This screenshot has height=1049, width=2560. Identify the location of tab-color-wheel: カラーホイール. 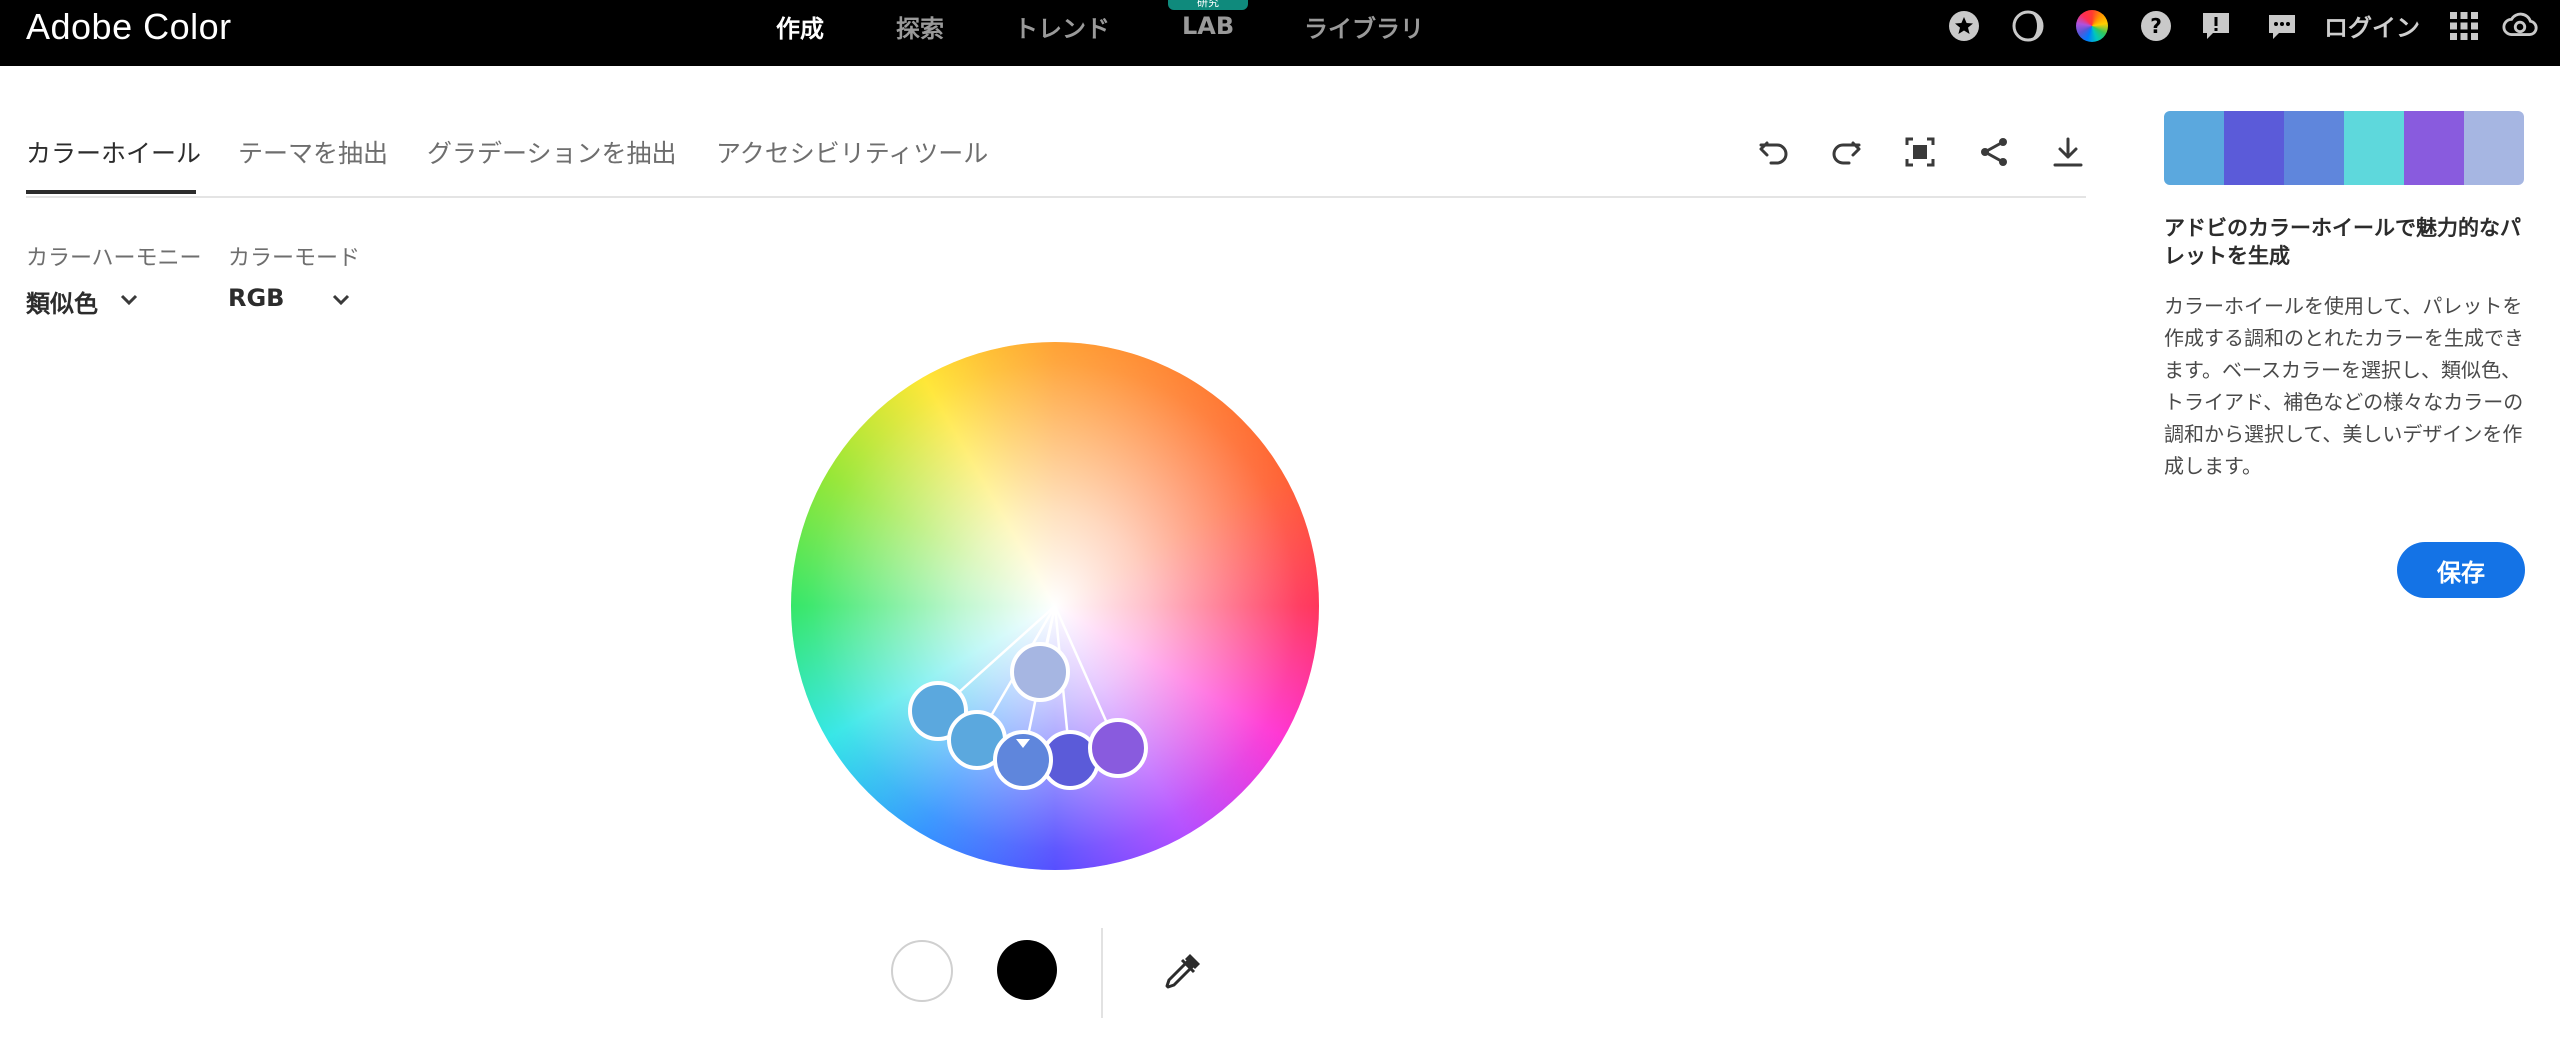
(113, 152).